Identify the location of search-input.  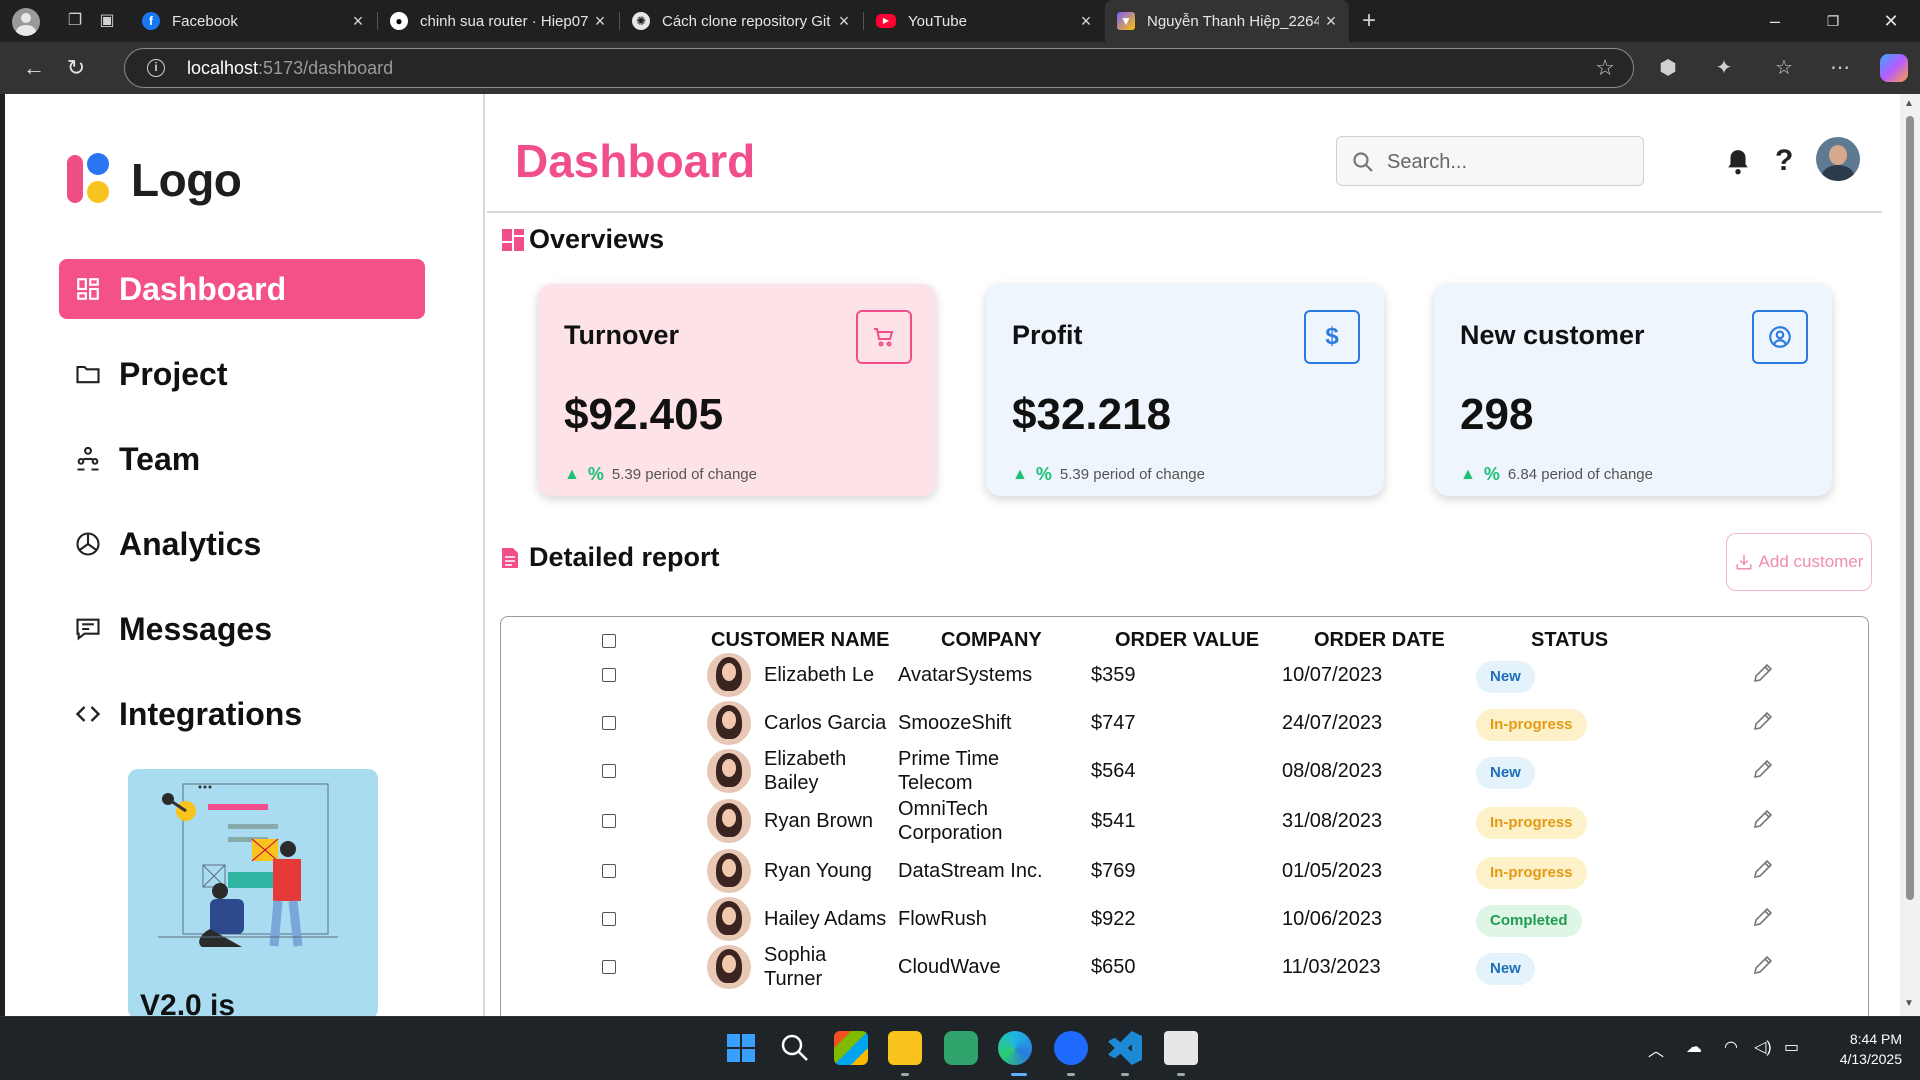
(1507, 162).